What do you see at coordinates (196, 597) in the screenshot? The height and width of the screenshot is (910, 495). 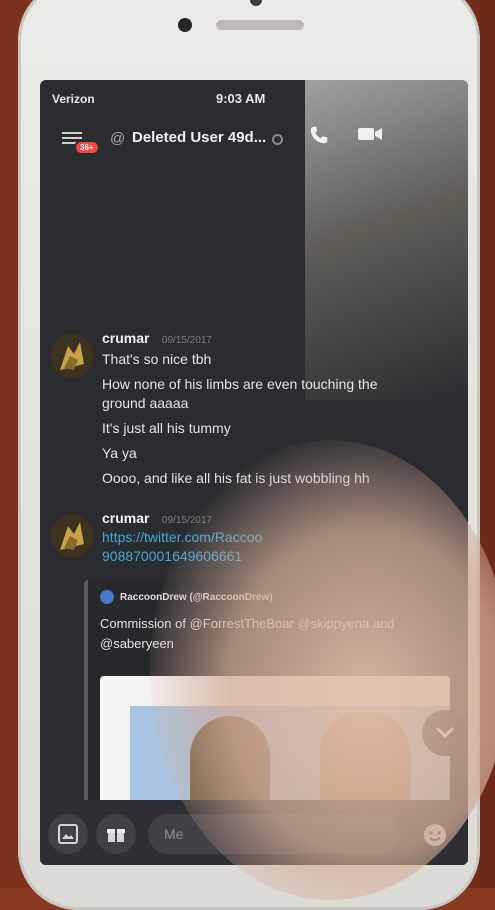 I see `embed-author-name: RaccoonDrew (@RaccoonDrew)` at bounding box center [196, 597].